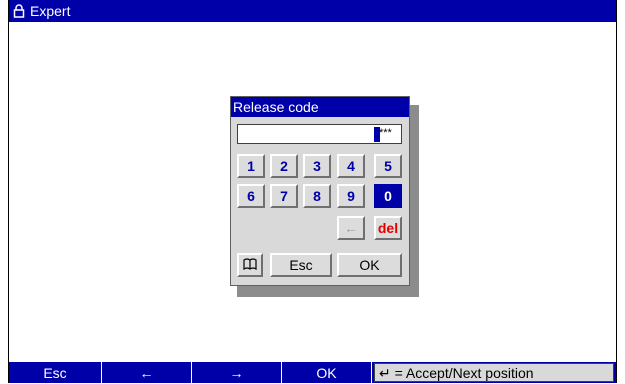 This screenshot has height=384, width=625. I want to click on key-6: 6, so click(251, 196).